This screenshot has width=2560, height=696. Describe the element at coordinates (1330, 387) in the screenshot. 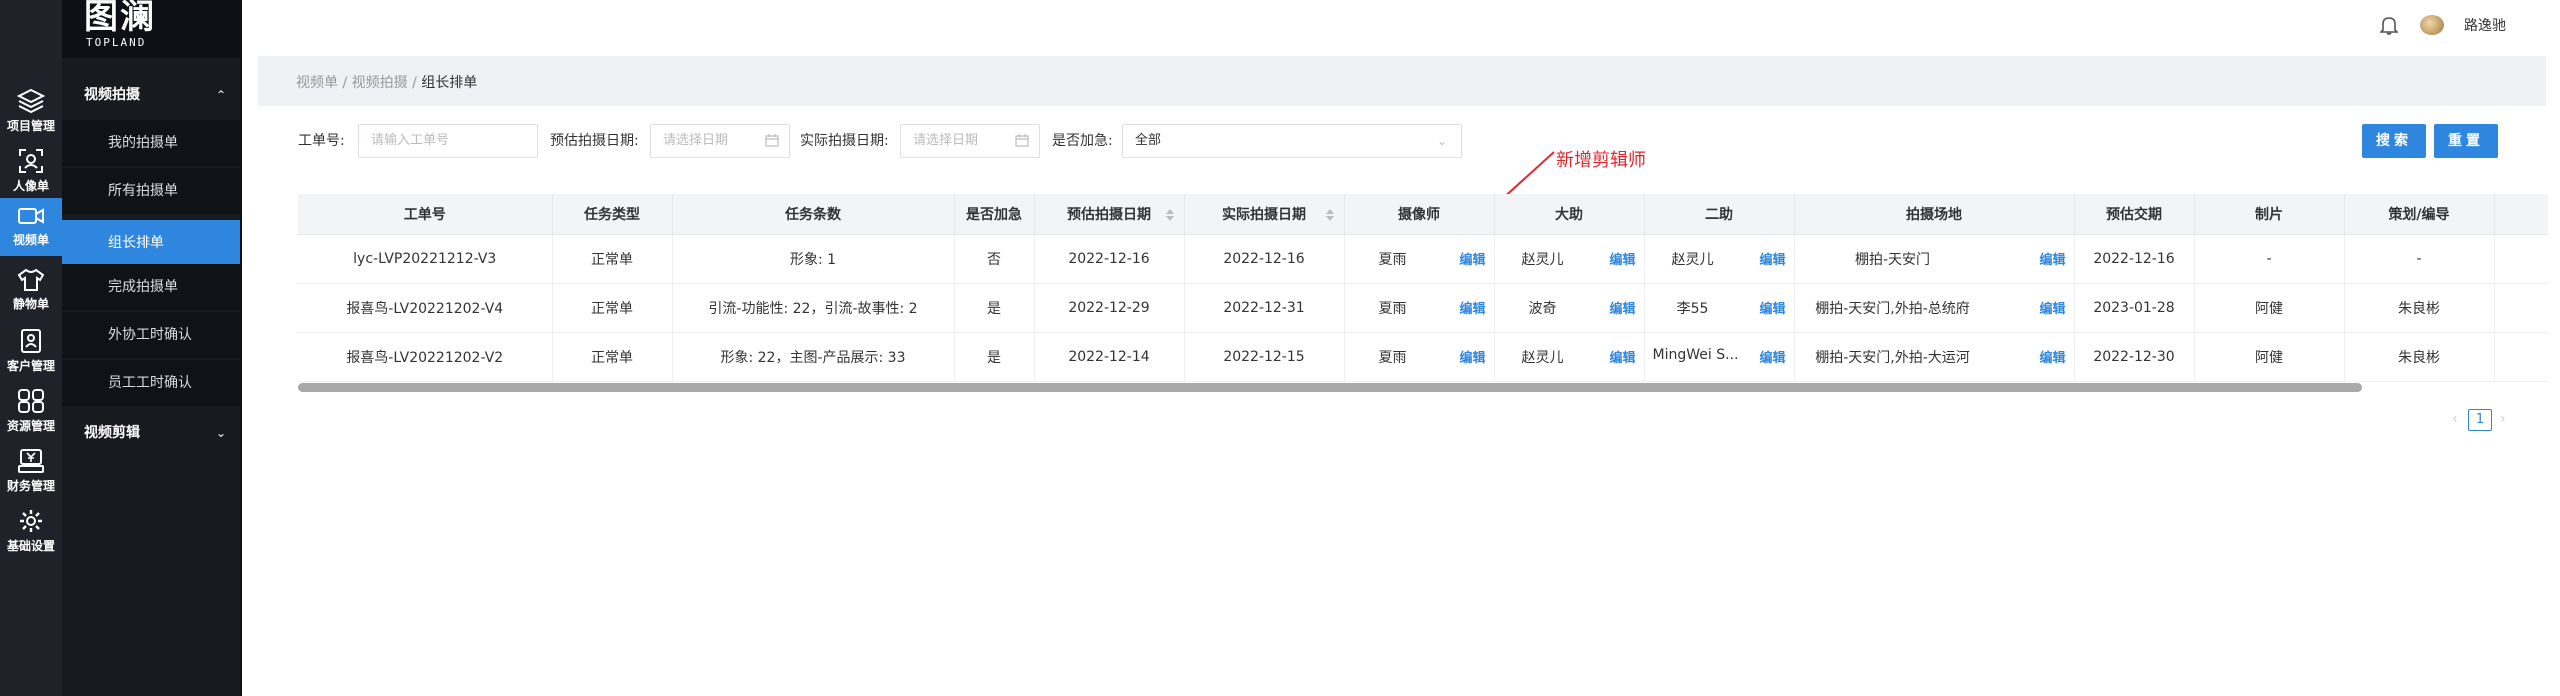

I see `horizontal-scrollbar` at that location.